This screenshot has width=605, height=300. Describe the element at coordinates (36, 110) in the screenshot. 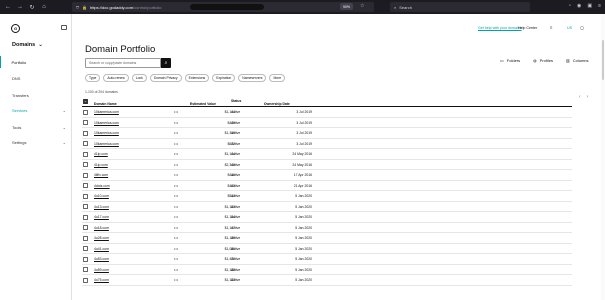

I see `sidebar-item-services: Services ⌄` at that location.